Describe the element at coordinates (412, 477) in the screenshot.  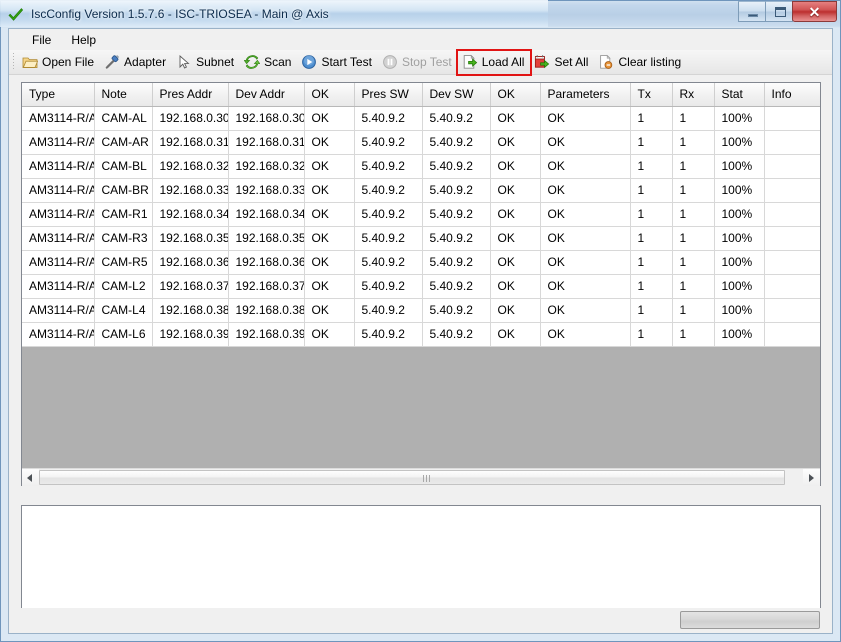
I see `scrollbar-thumb` at that location.